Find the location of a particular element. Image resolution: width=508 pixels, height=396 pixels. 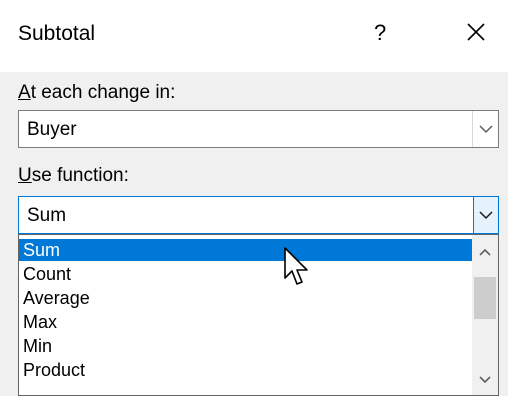

mouse-pointer-icon is located at coordinates (297, 269).